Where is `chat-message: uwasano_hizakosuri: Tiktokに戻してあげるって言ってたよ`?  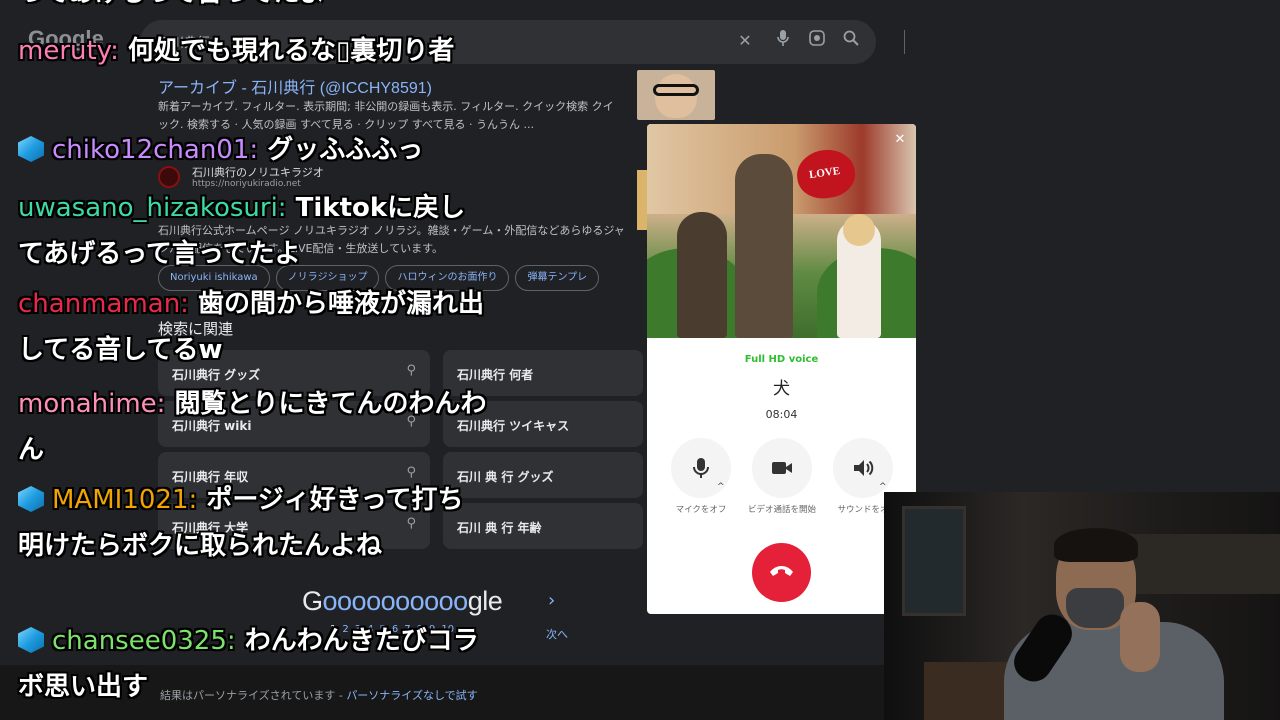
chat-message: uwasano_hizakosuri: Tiktokに戻してあげるって言ってたよ is located at coordinates (253, 231).